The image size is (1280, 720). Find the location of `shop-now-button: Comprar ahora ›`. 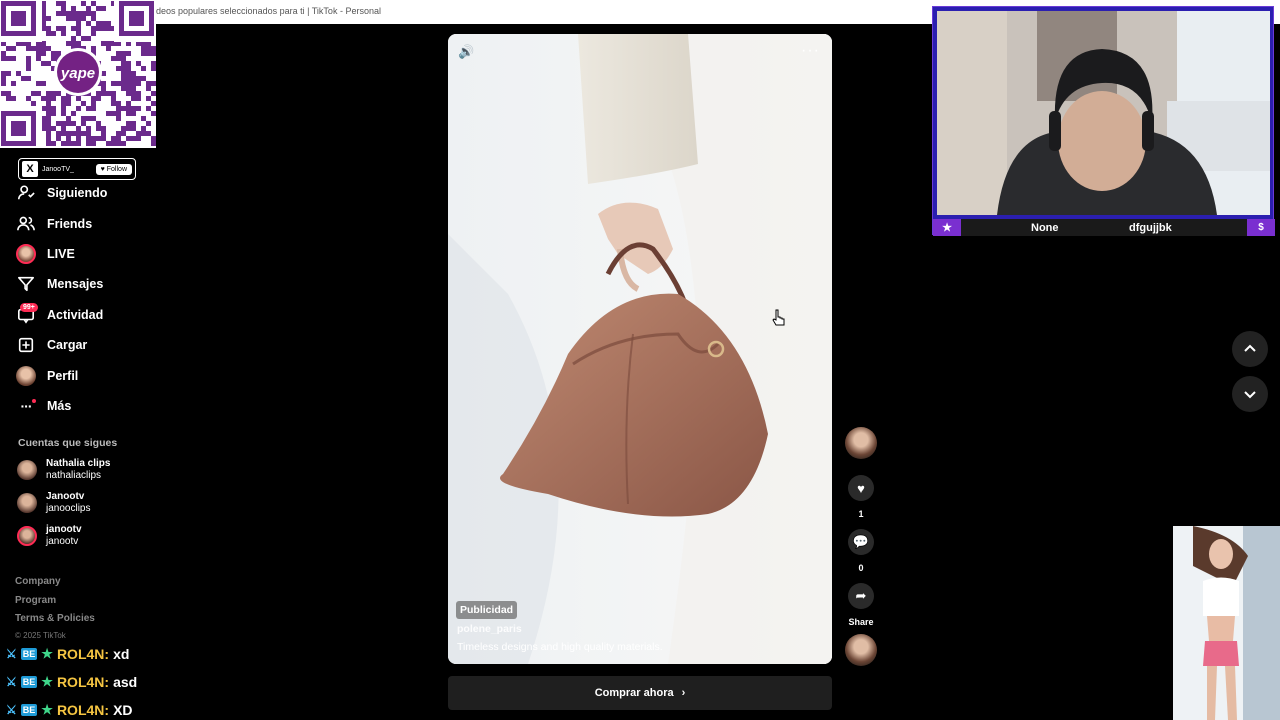

shop-now-button: Comprar ahora › is located at coordinates (640, 693).